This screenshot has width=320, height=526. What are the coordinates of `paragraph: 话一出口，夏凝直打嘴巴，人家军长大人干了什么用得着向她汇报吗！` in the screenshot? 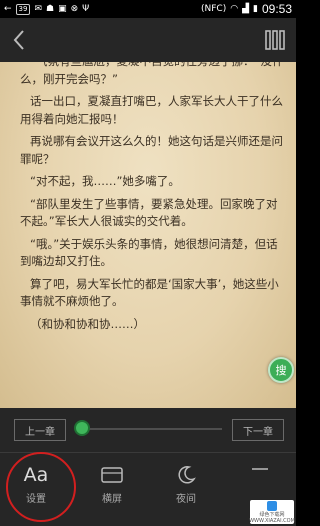 It's located at (151, 110).